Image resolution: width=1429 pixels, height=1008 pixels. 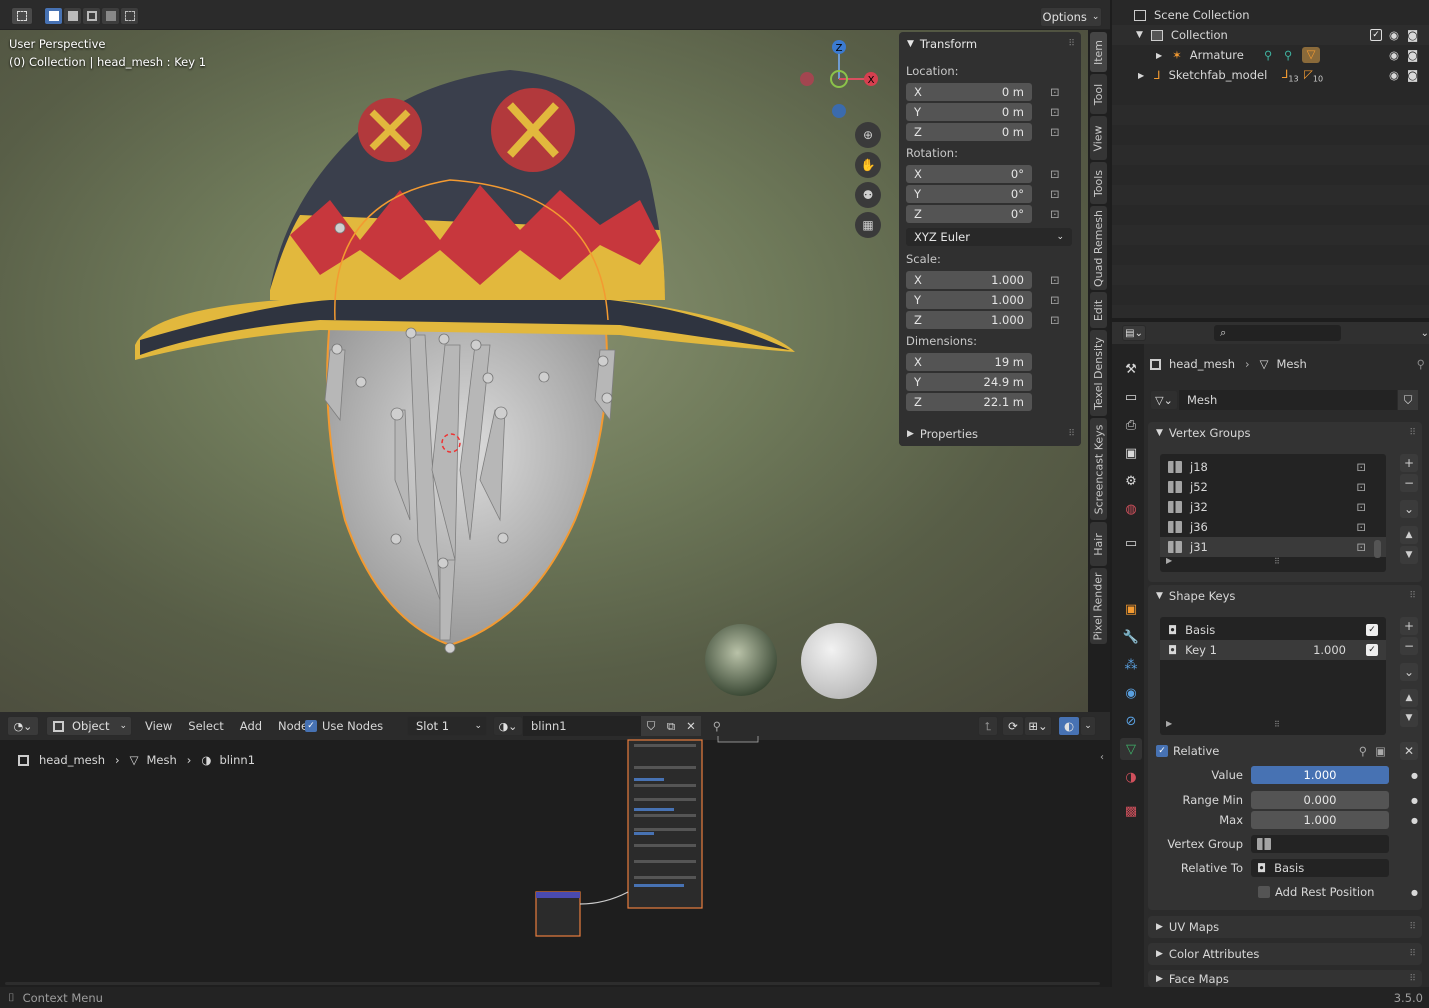 What do you see at coordinates (158, 726) in the screenshot?
I see `menu-view: View` at bounding box center [158, 726].